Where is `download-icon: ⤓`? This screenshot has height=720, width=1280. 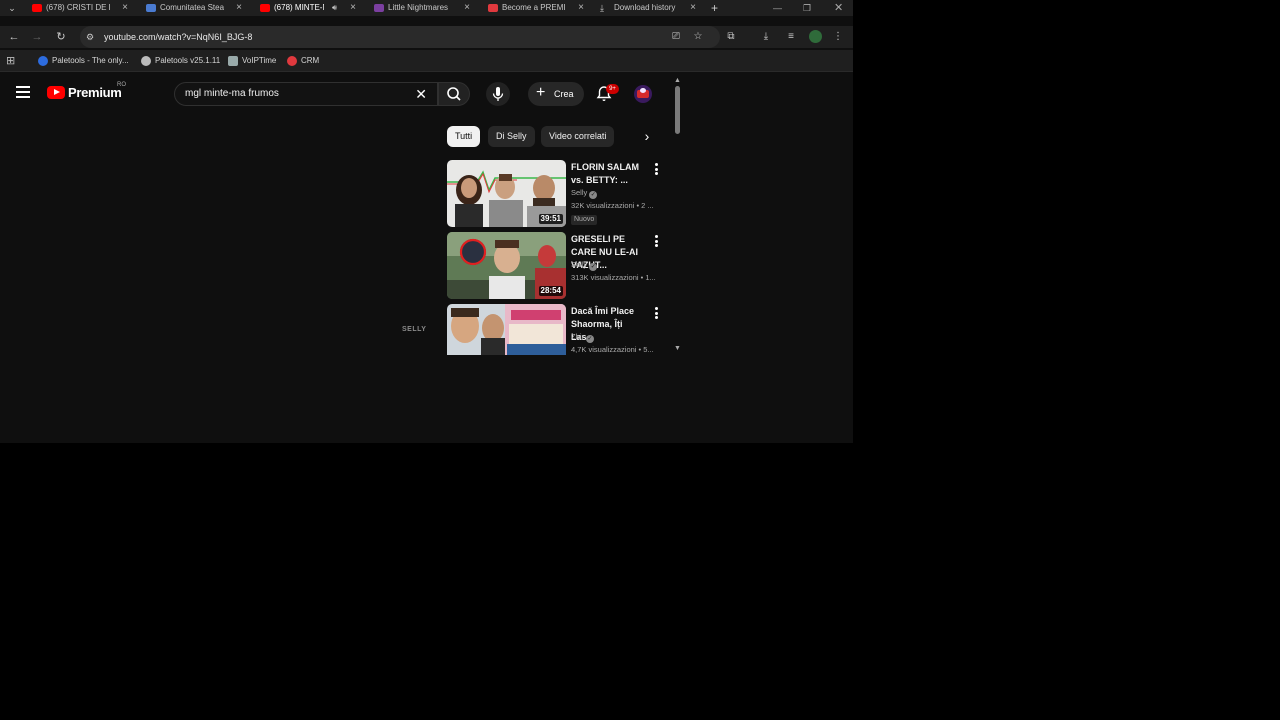
download-icon: ⤓ is located at coordinates (602, 8).